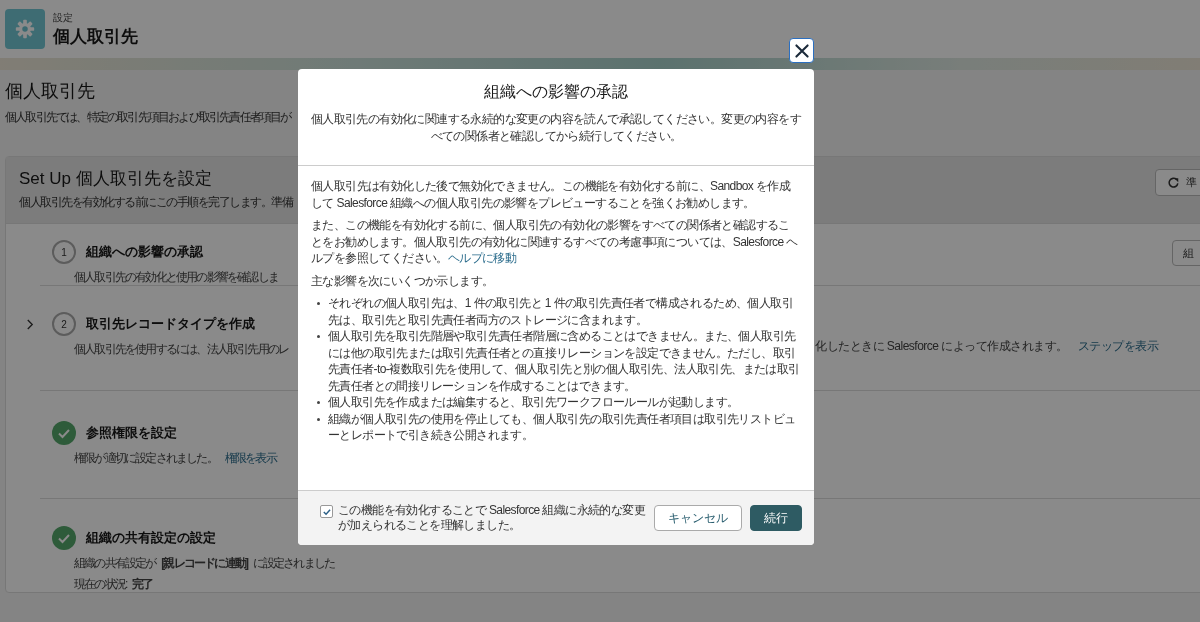 The width and height of the screenshot is (1200, 622). What do you see at coordinates (64, 252) in the screenshot?
I see `step-number: 1` at bounding box center [64, 252].